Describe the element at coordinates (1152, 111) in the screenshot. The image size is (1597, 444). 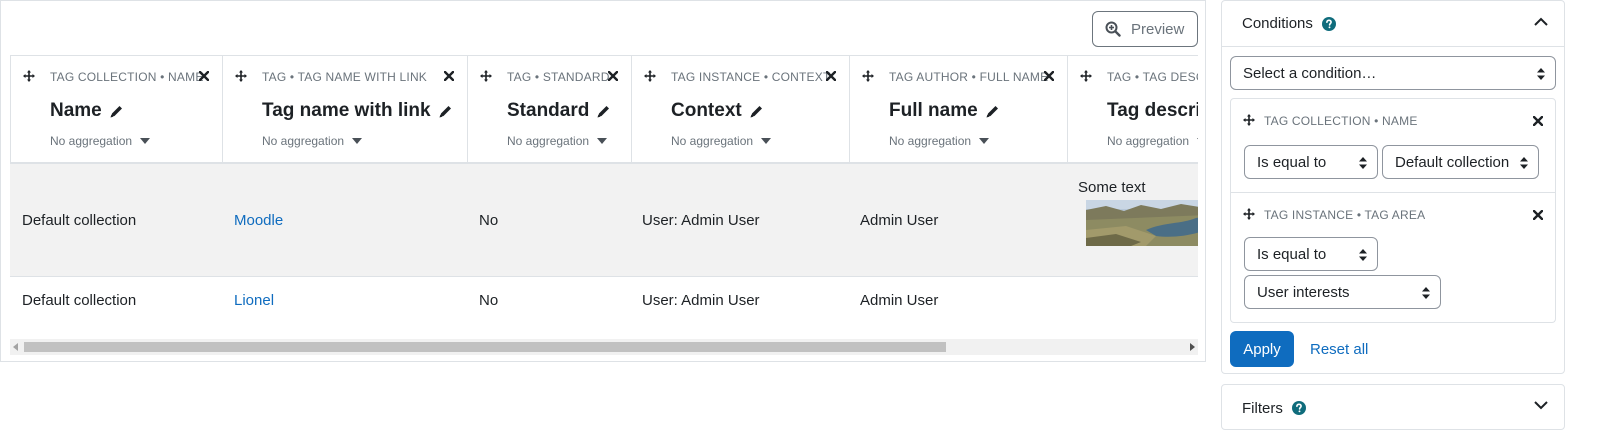
I see `column-title: Tag description` at that location.